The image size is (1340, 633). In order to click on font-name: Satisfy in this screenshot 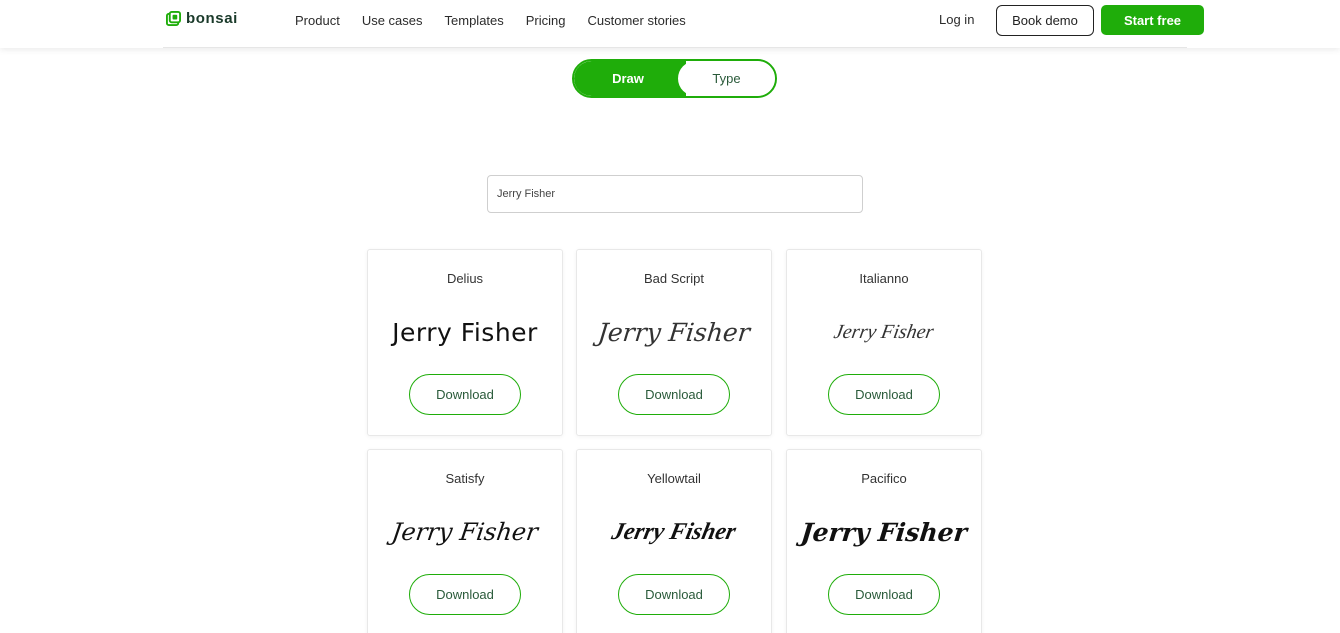, I will do `click(465, 478)`.